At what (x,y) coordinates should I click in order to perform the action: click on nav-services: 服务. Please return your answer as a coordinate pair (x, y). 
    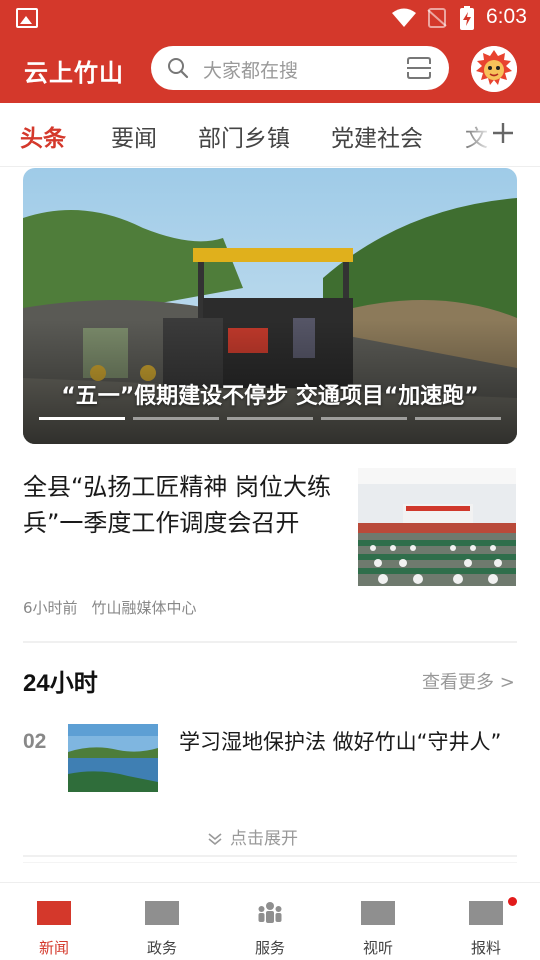
    Looking at the image, I should click on (270, 921).